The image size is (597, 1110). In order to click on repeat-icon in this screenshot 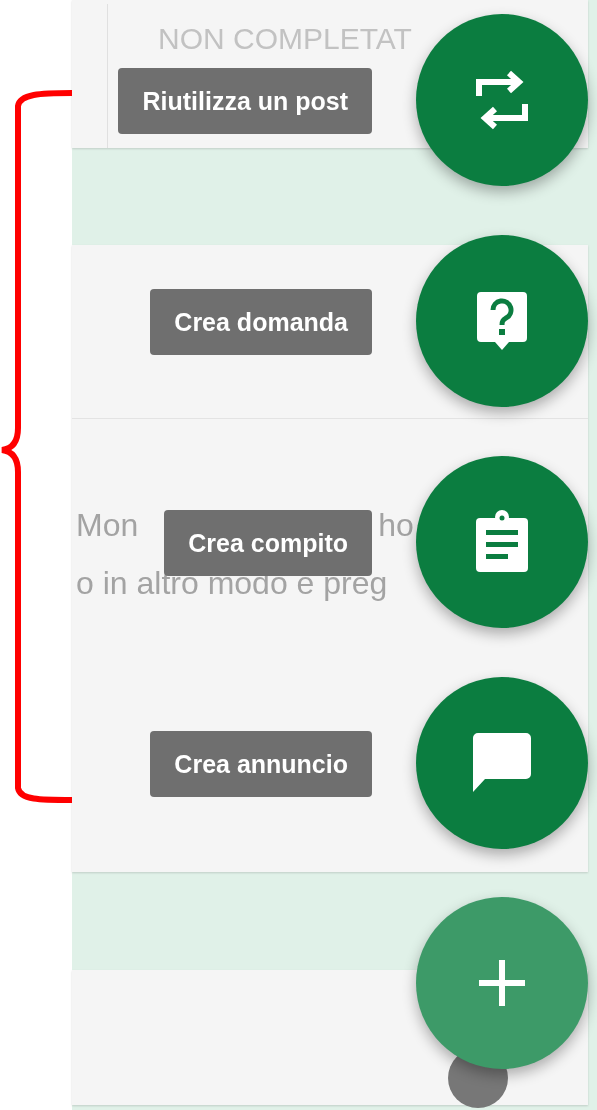, I will do `click(502, 100)`.